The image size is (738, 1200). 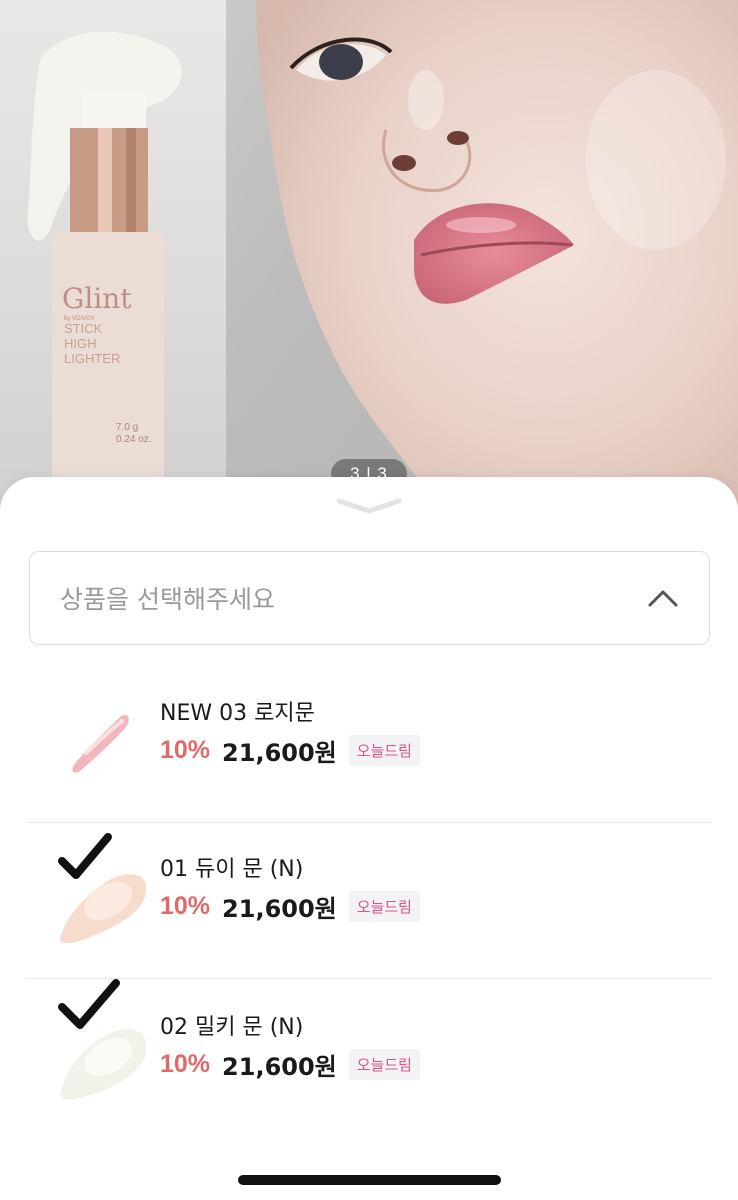 I want to click on option-item: NEW 03 로지문 10% 21,600원 오늘드림, so click(x=369, y=745).